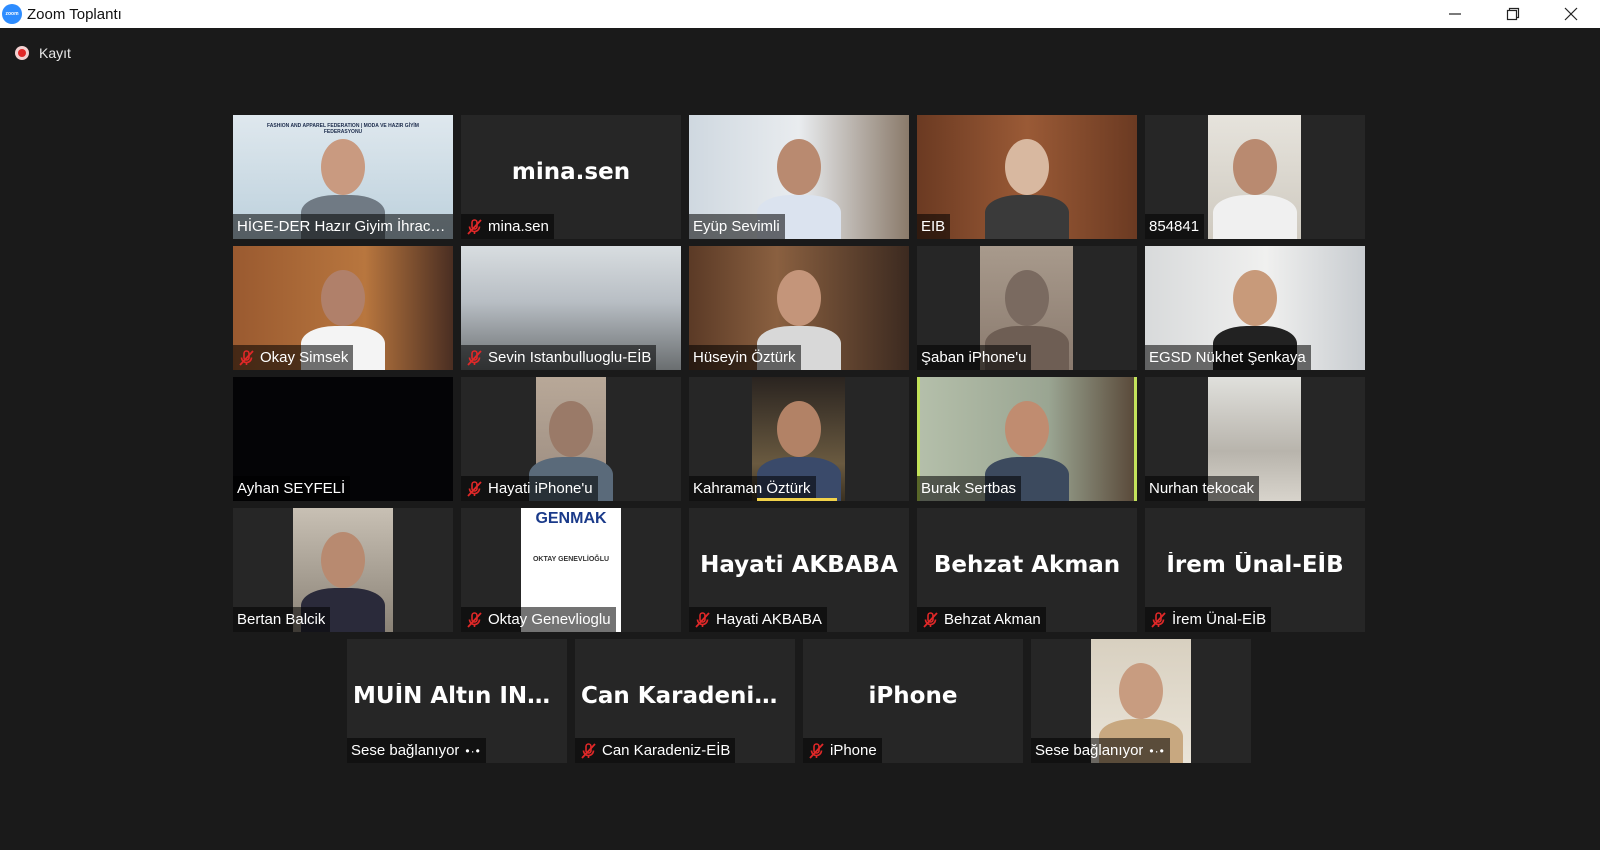 The image size is (1600, 850). I want to click on participant-tile: MUİN Altın IND... Sese bağlanıyor •·•, so click(457, 701).